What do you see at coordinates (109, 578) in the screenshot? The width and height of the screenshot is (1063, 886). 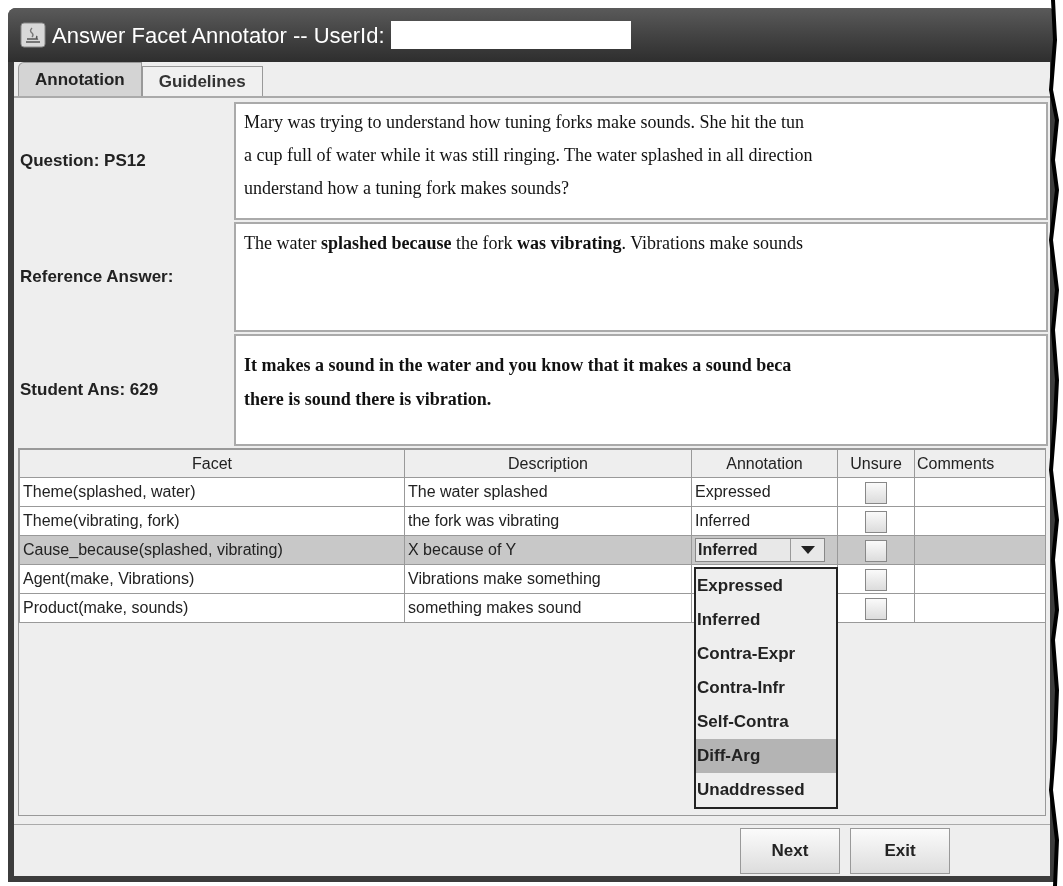 I see `table-cell: Agent(make, Vibrations)` at bounding box center [109, 578].